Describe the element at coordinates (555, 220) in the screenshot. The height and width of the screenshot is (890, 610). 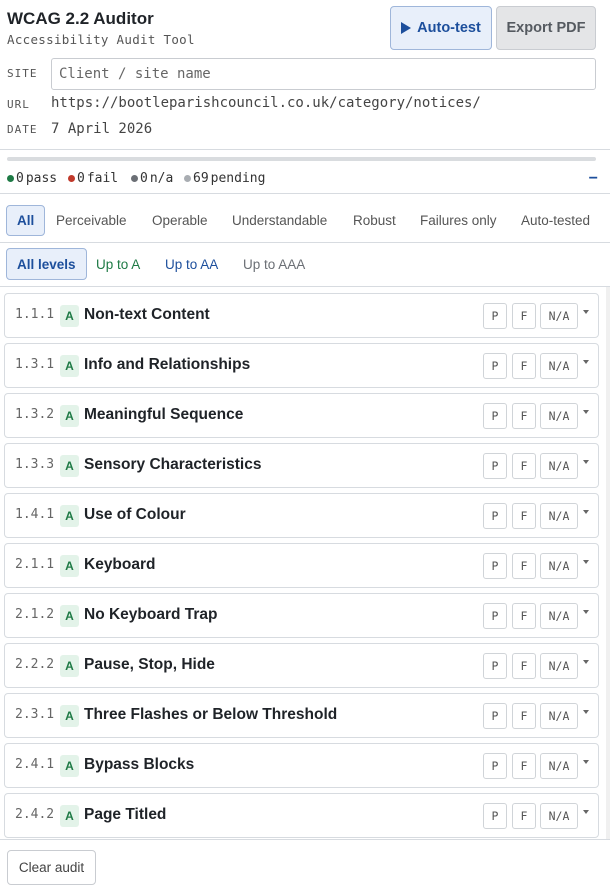
I see `tab-auto-tested: Auto-tested` at that location.